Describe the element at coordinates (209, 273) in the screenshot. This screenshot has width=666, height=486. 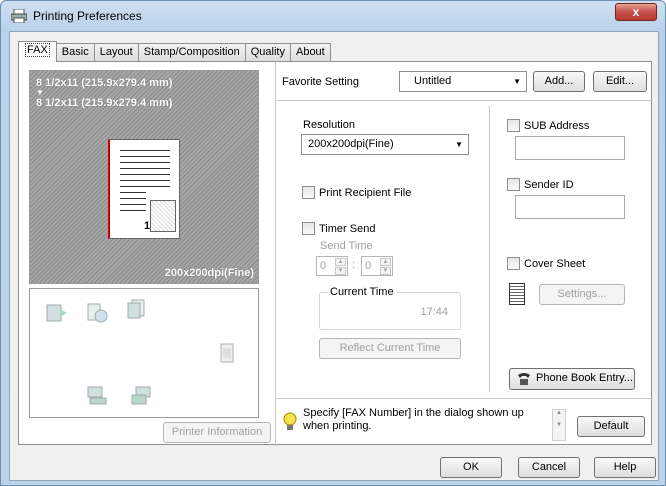
I see `preview-resolution-text: 200x200dpi(Fine)` at that location.